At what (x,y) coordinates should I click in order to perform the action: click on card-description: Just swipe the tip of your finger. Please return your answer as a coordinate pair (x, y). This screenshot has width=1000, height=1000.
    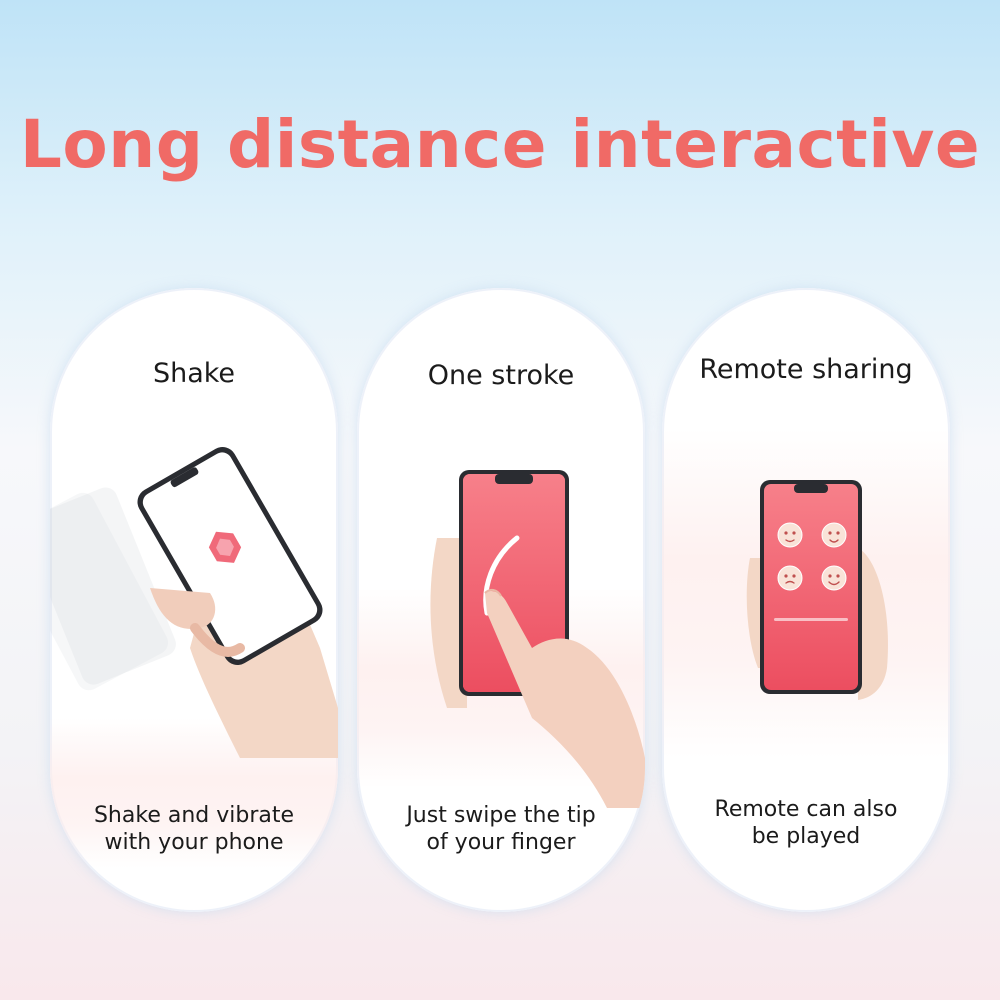
    Looking at the image, I should click on (501, 829).